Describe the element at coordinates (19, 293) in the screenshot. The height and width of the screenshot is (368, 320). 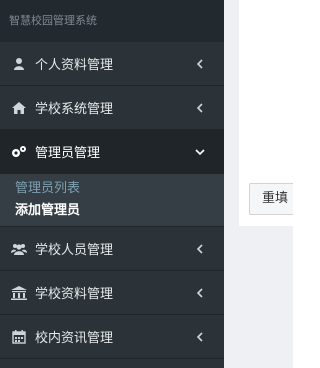
I see `institution-icon` at that location.